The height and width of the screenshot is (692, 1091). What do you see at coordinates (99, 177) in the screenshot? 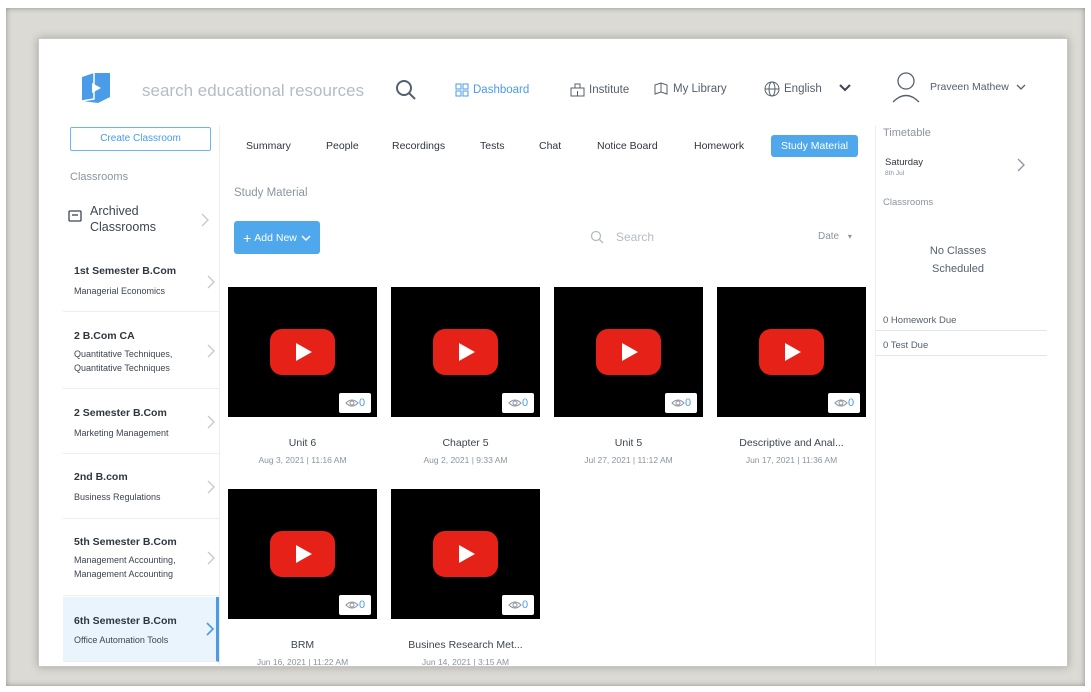
I see `classrooms-heading: Classrooms` at bounding box center [99, 177].